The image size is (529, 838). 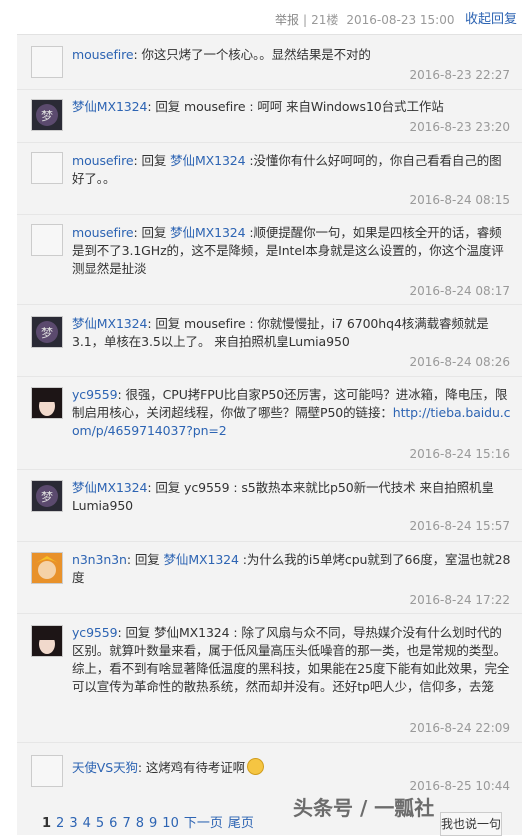 I want to click on comment-time: 2016-8-24 08:17, so click(x=460, y=291).